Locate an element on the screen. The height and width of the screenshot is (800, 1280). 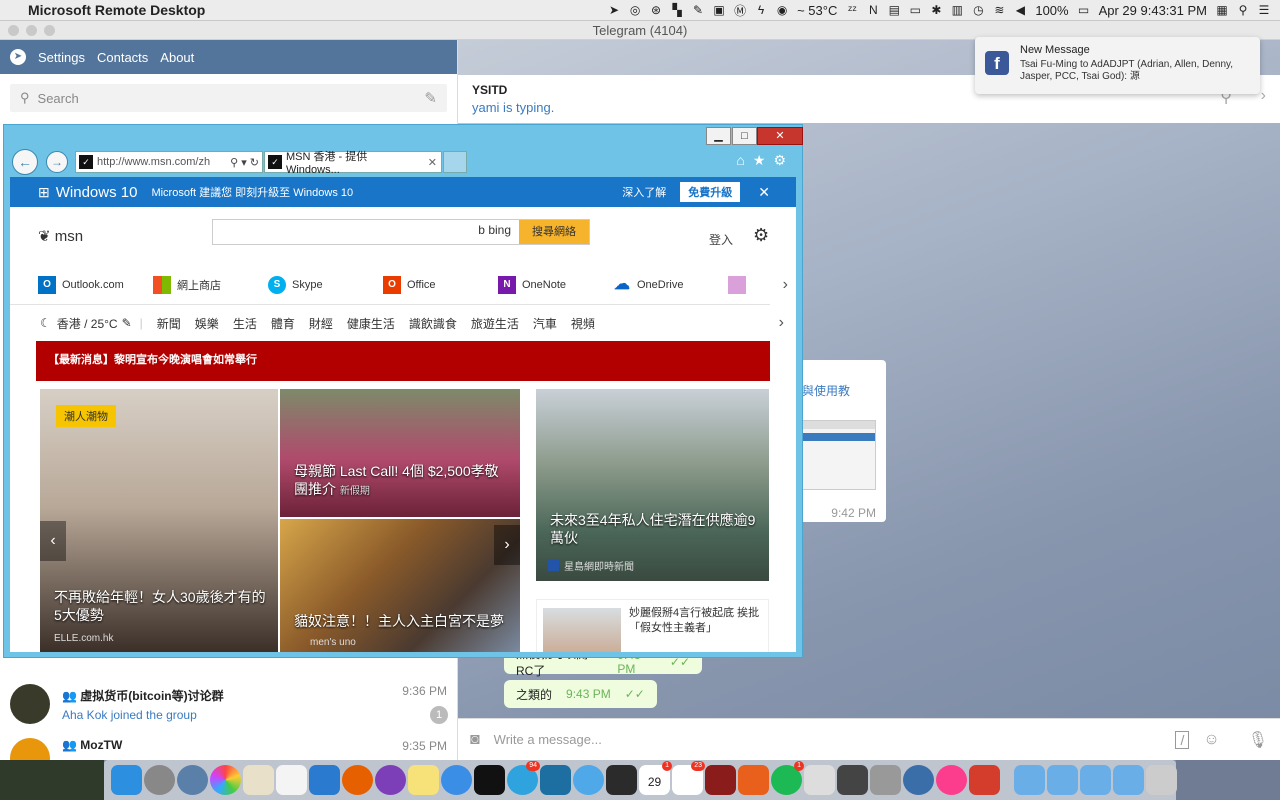
calendar-icon: 29 1 is located at coordinates (655, 778).